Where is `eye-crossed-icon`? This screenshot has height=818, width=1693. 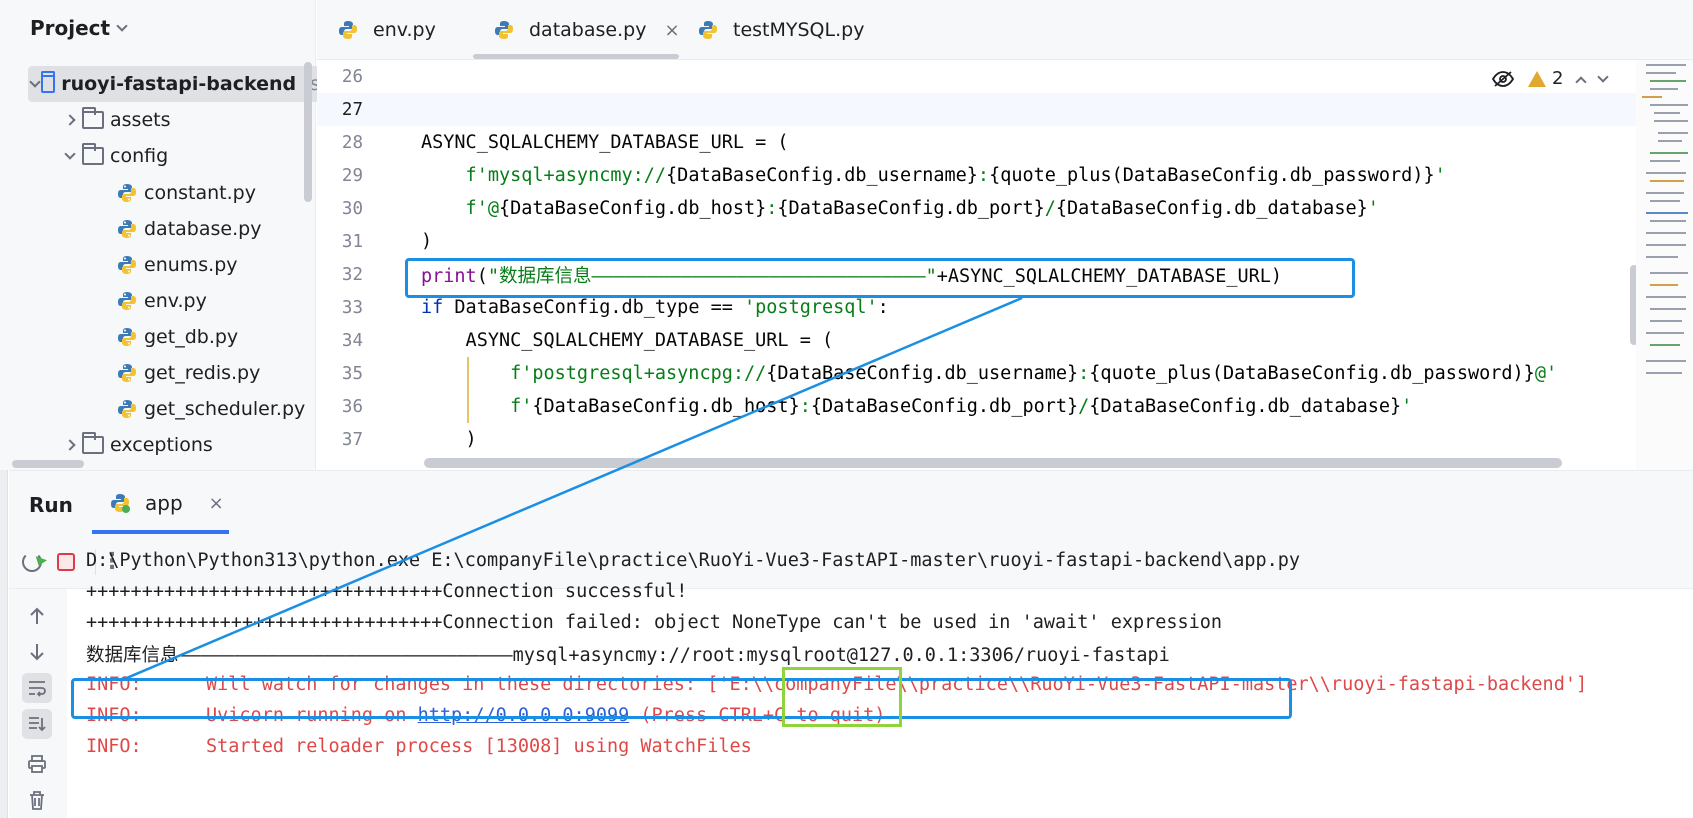 eye-crossed-icon is located at coordinates (1503, 79).